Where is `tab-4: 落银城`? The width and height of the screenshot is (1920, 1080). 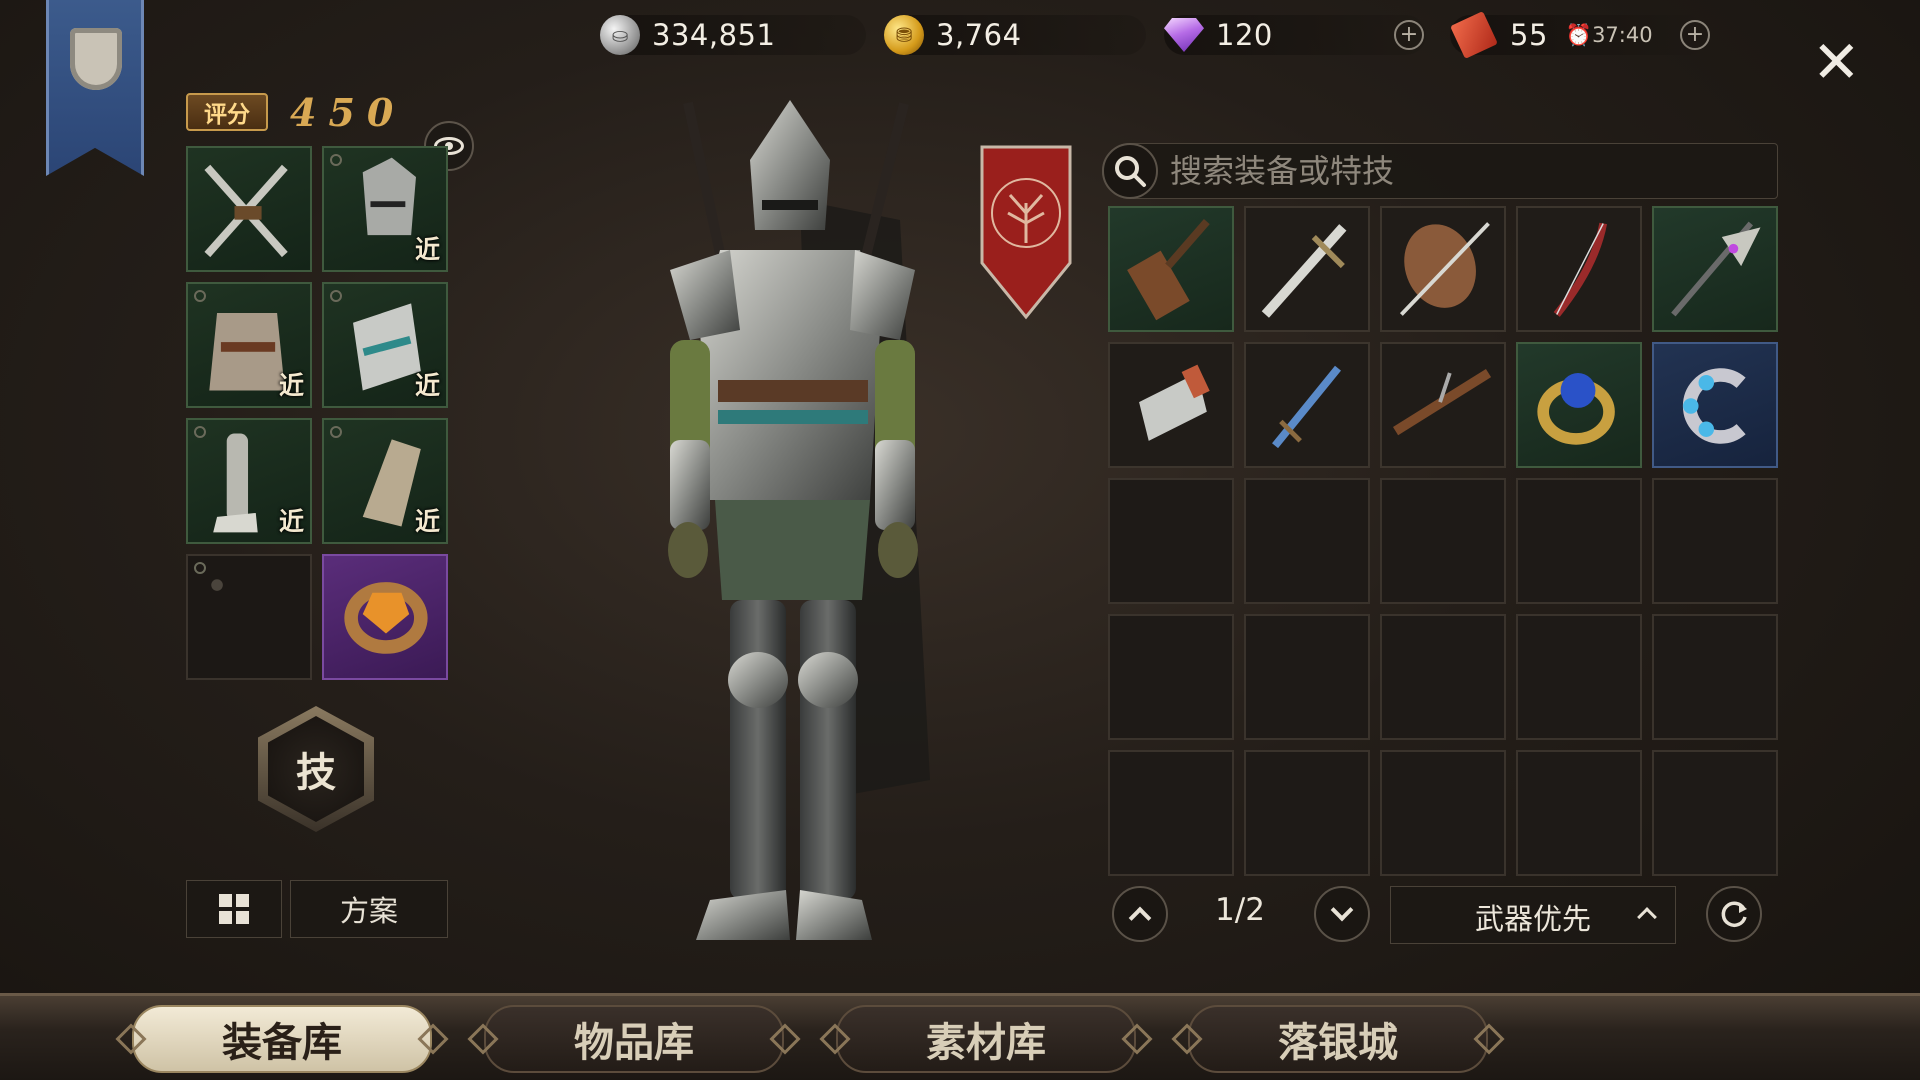
tab-4: 落银城 is located at coordinates (1338, 1039).